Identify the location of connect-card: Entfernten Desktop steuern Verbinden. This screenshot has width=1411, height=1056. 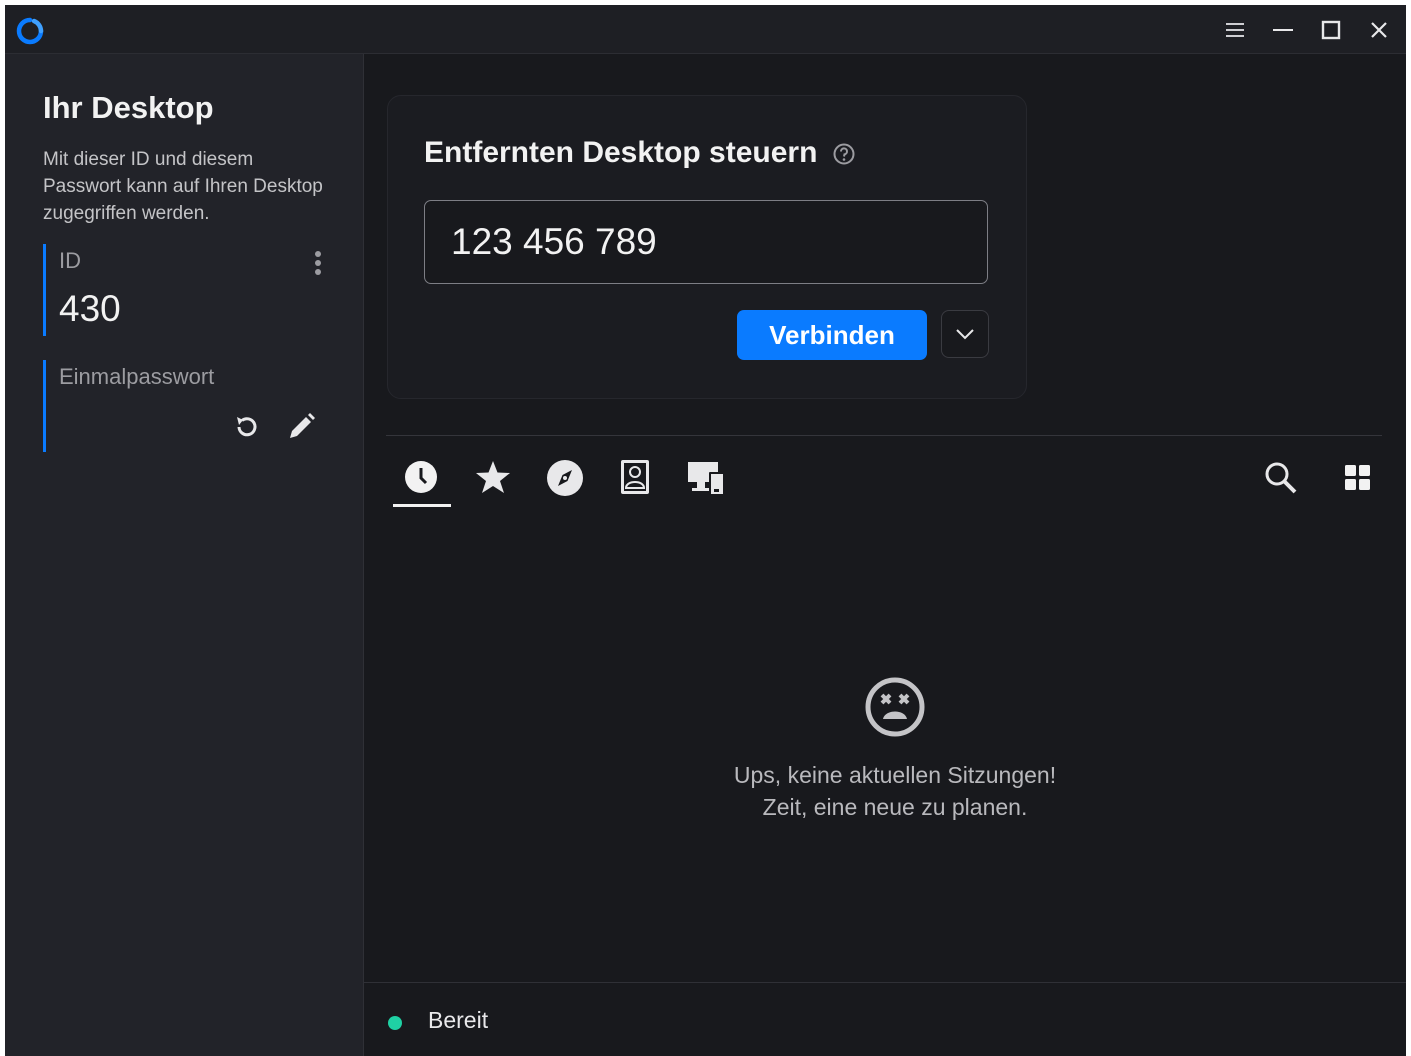
(707, 247).